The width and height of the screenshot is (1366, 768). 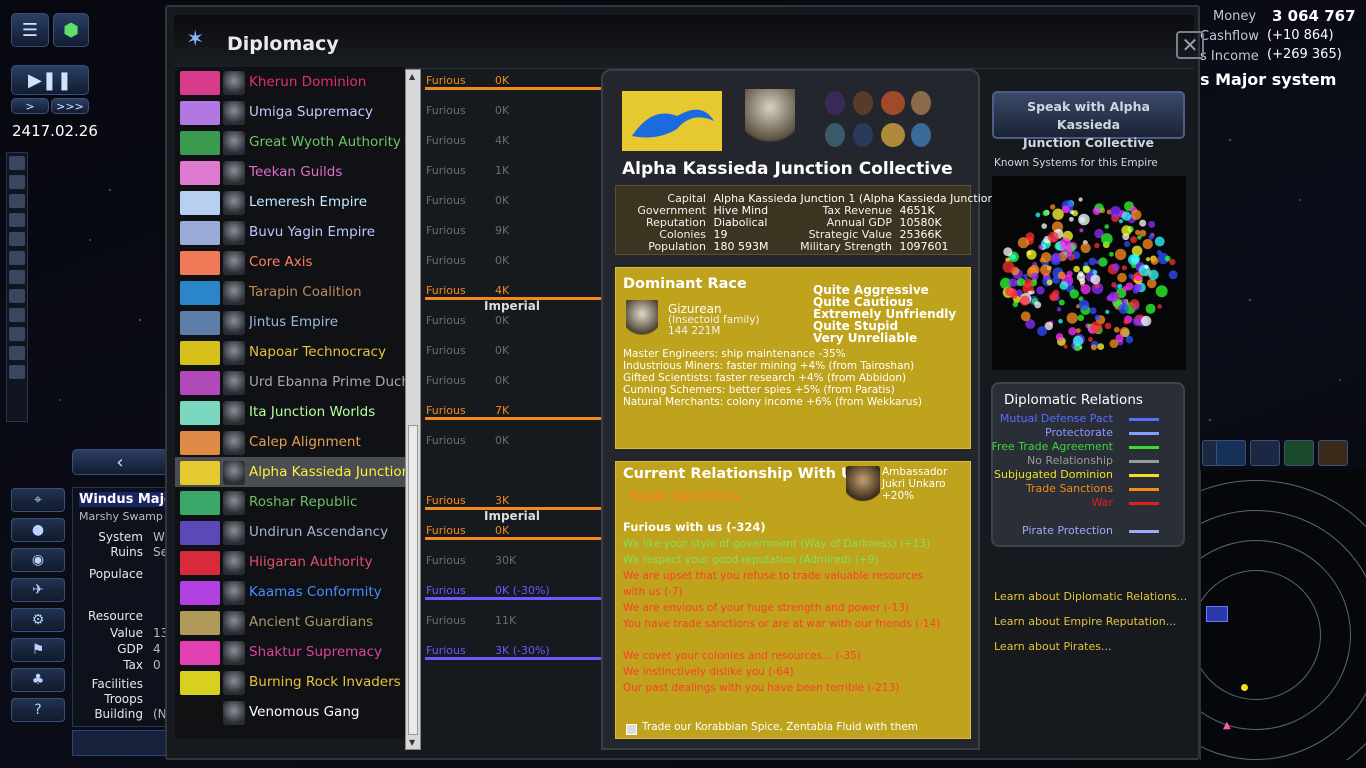 I want to click on system-info-value: W, so click(x=159, y=537).